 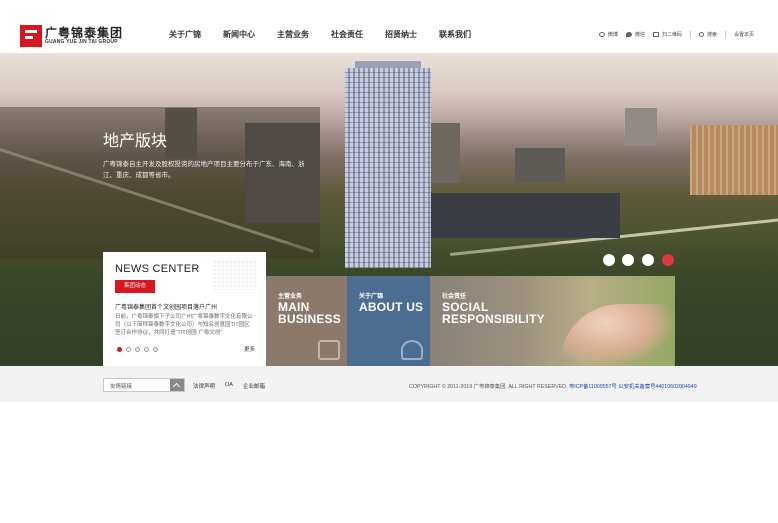 I want to click on search-link: 搜索, so click(x=707, y=34).